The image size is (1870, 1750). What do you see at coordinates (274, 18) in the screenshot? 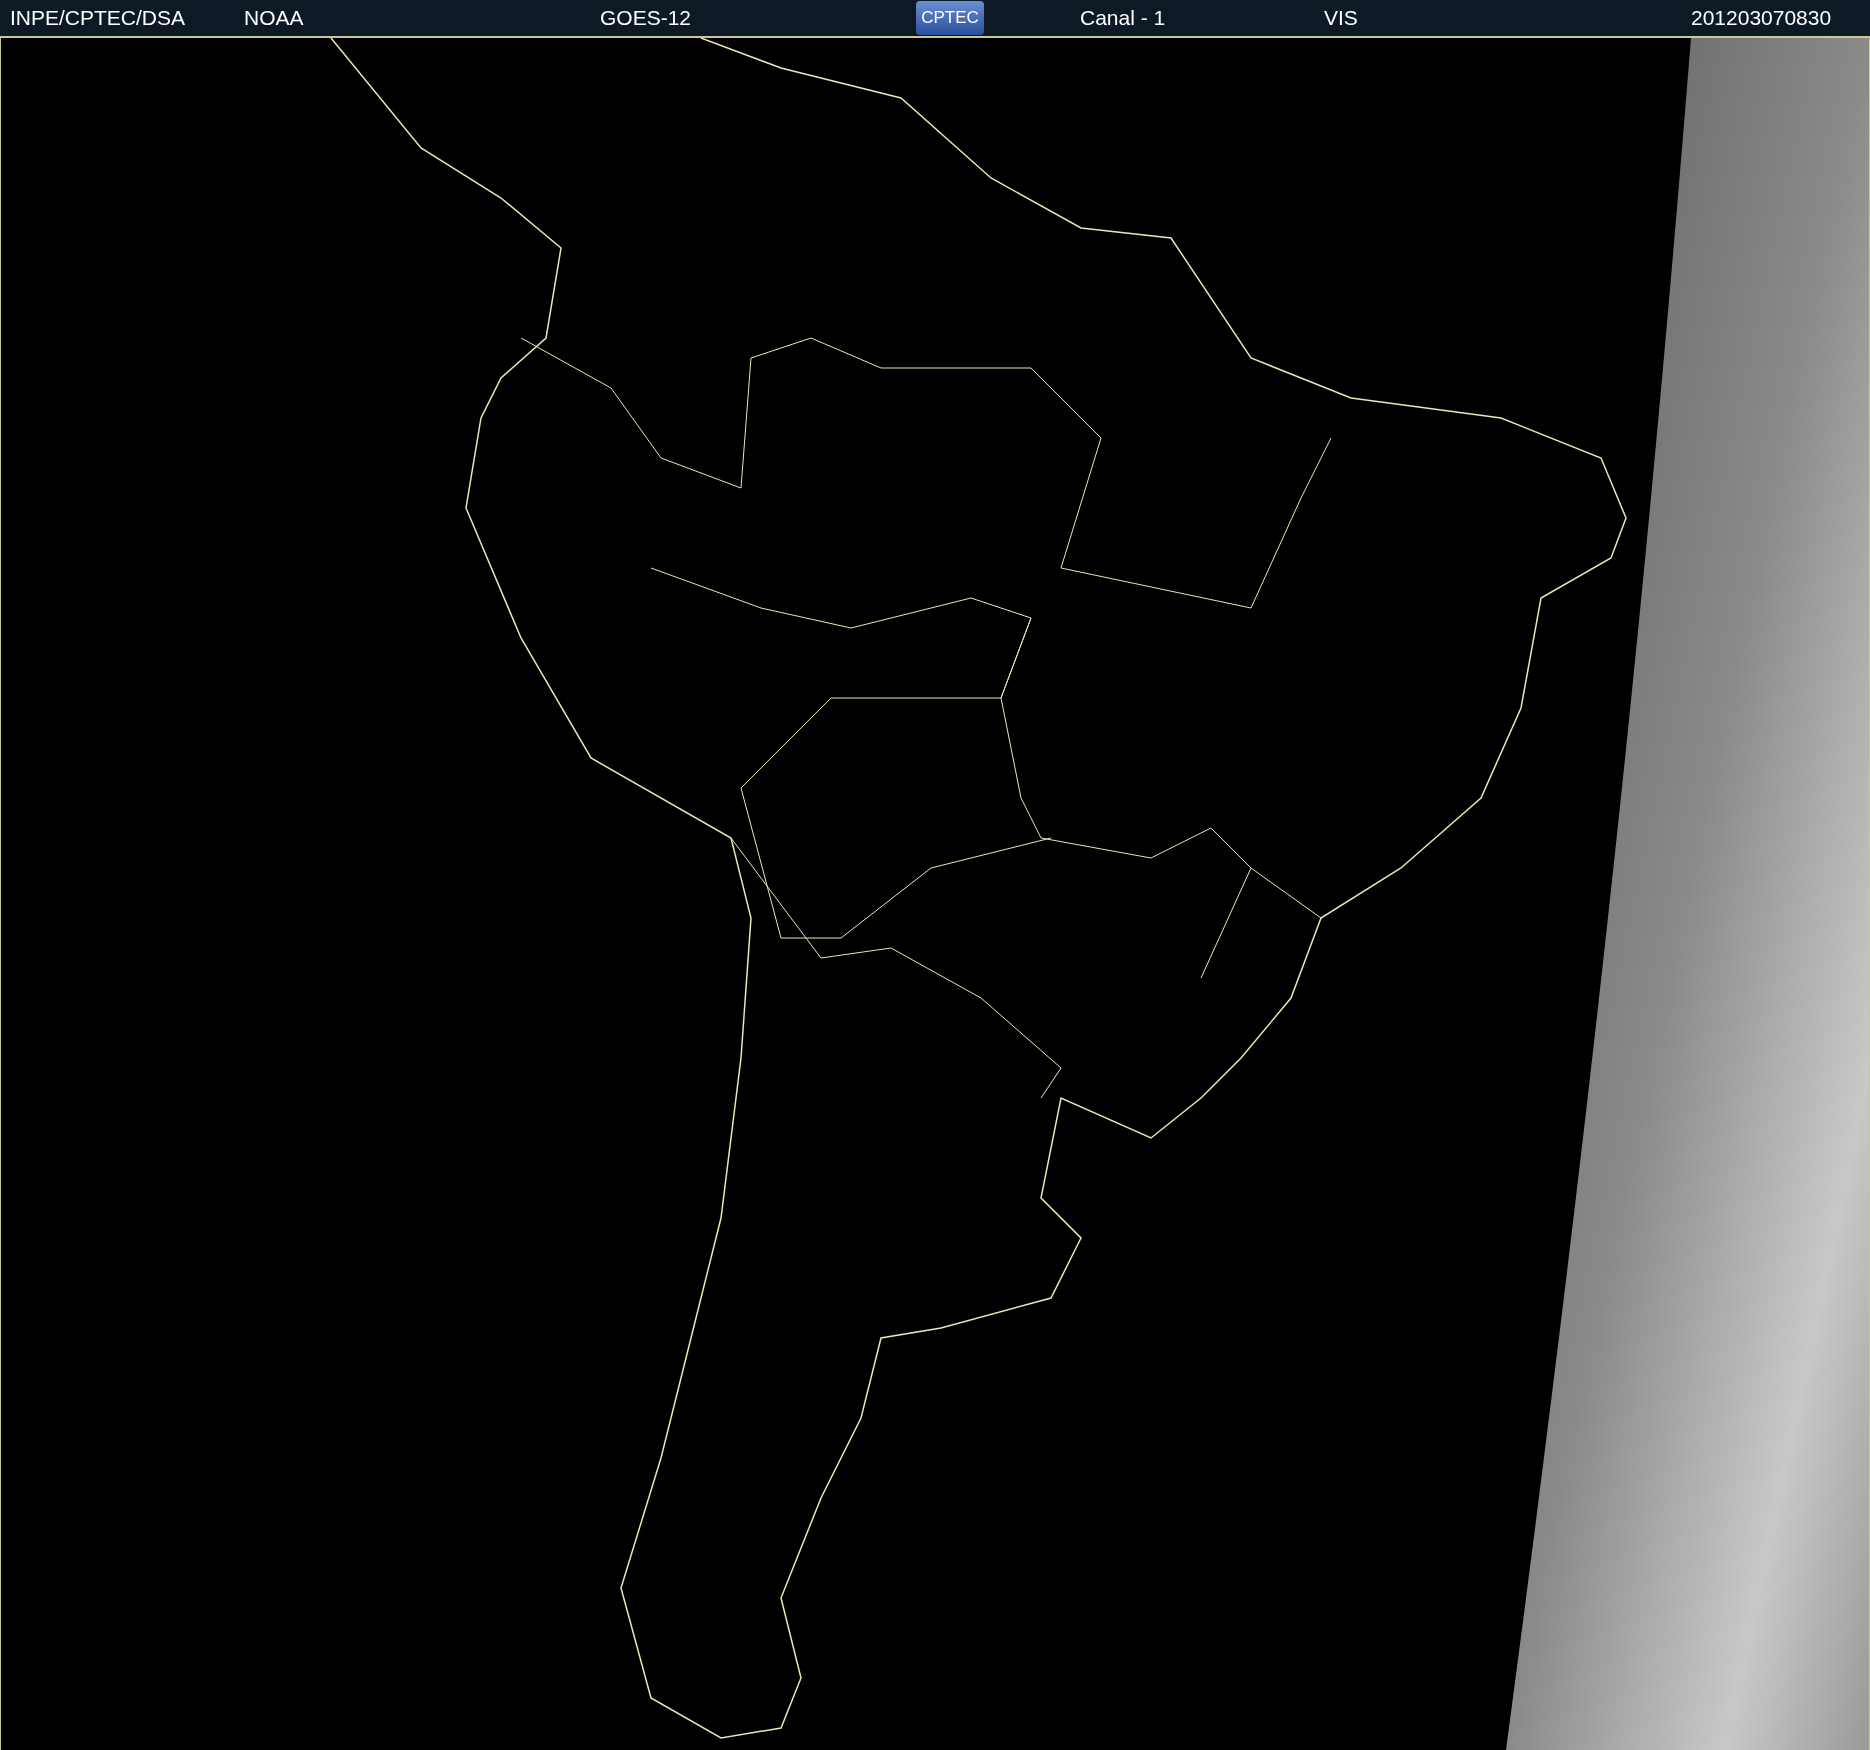
I see `agency-label: NOAA` at bounding box center [274, 18].